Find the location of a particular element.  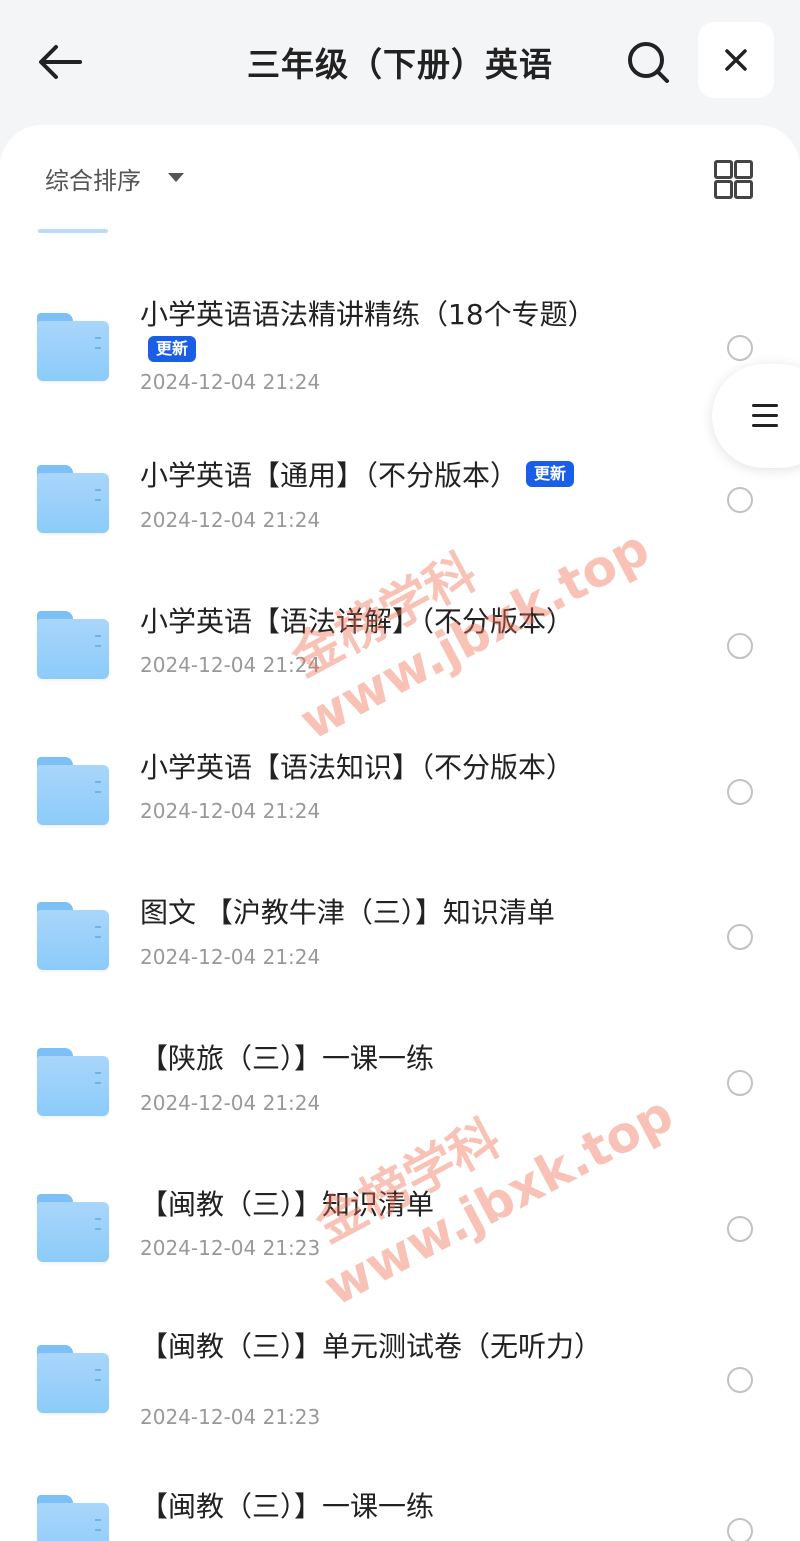

file-name-text: 【陕旅（三）】一课一练 is located at coordinates (287, 1058).